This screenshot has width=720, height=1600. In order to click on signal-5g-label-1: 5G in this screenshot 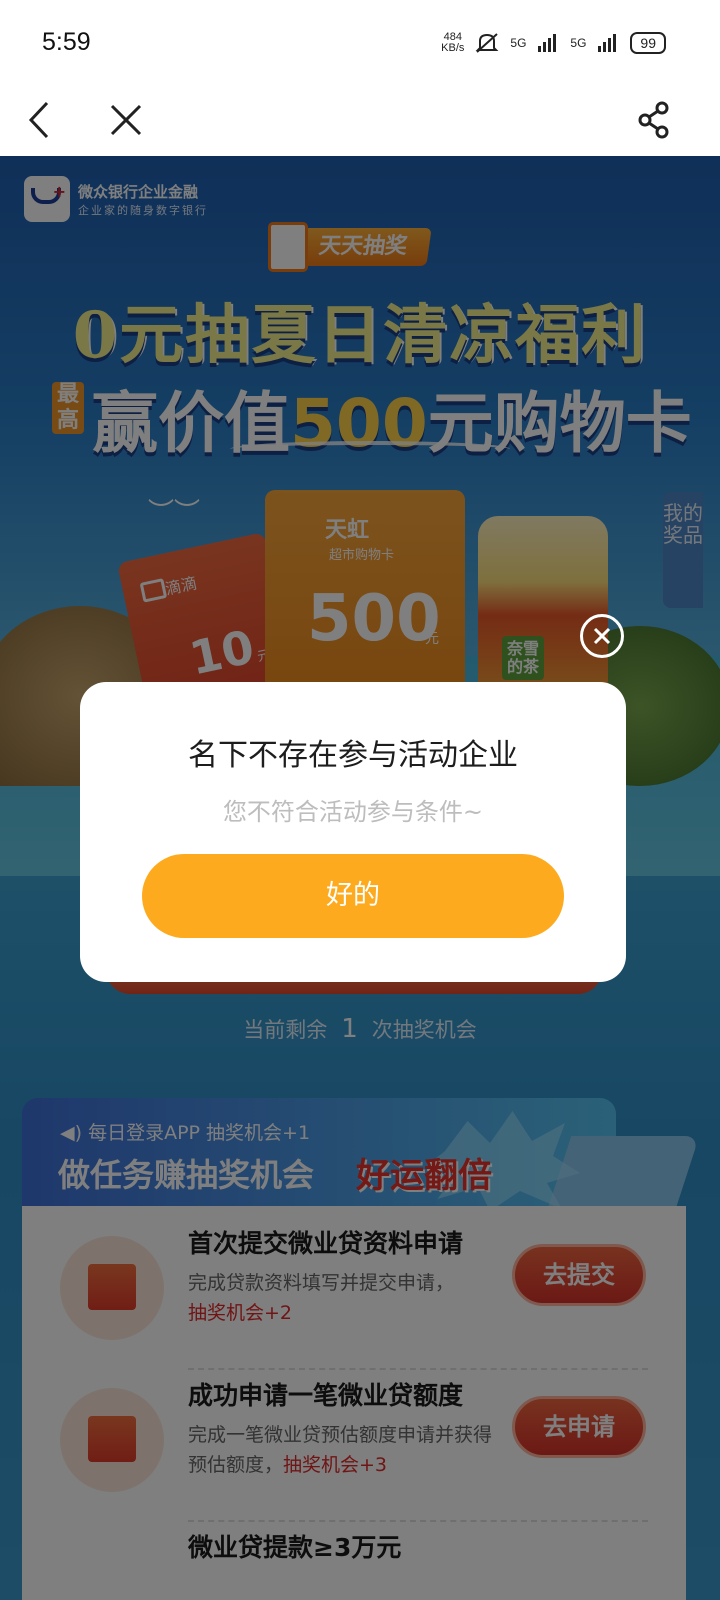, I will do `click(518, 43)`.